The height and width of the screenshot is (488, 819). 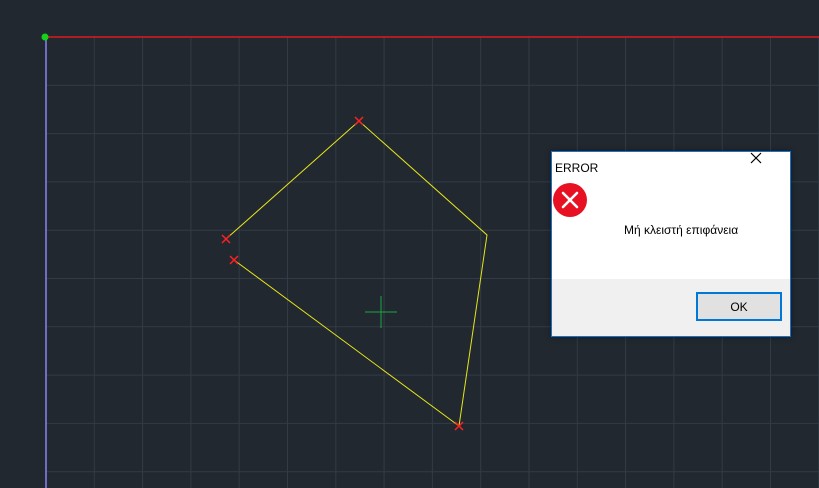 I want to click on dialog-message: Μή κλειστή επιφάνεια, so click(x=681, y=230).